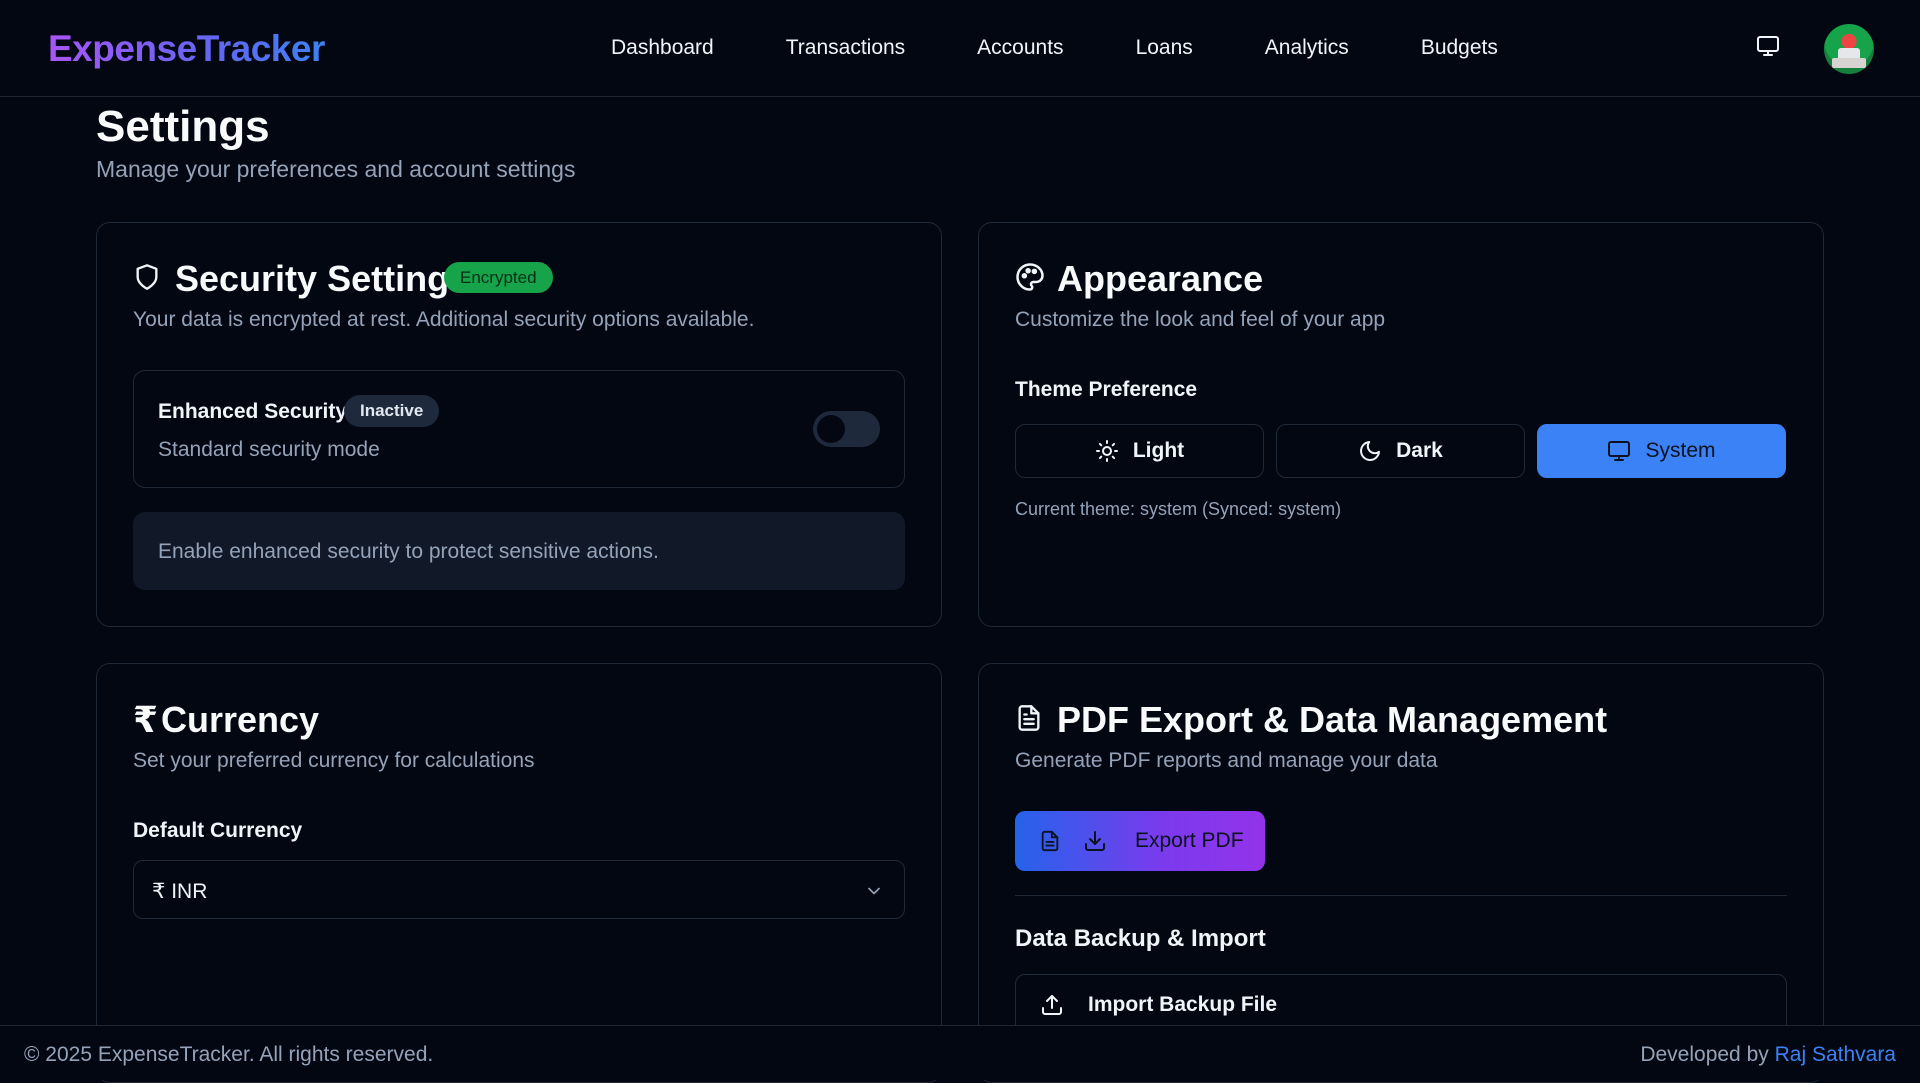  I want to click on theme-toggle-button, so click(1769, 47).